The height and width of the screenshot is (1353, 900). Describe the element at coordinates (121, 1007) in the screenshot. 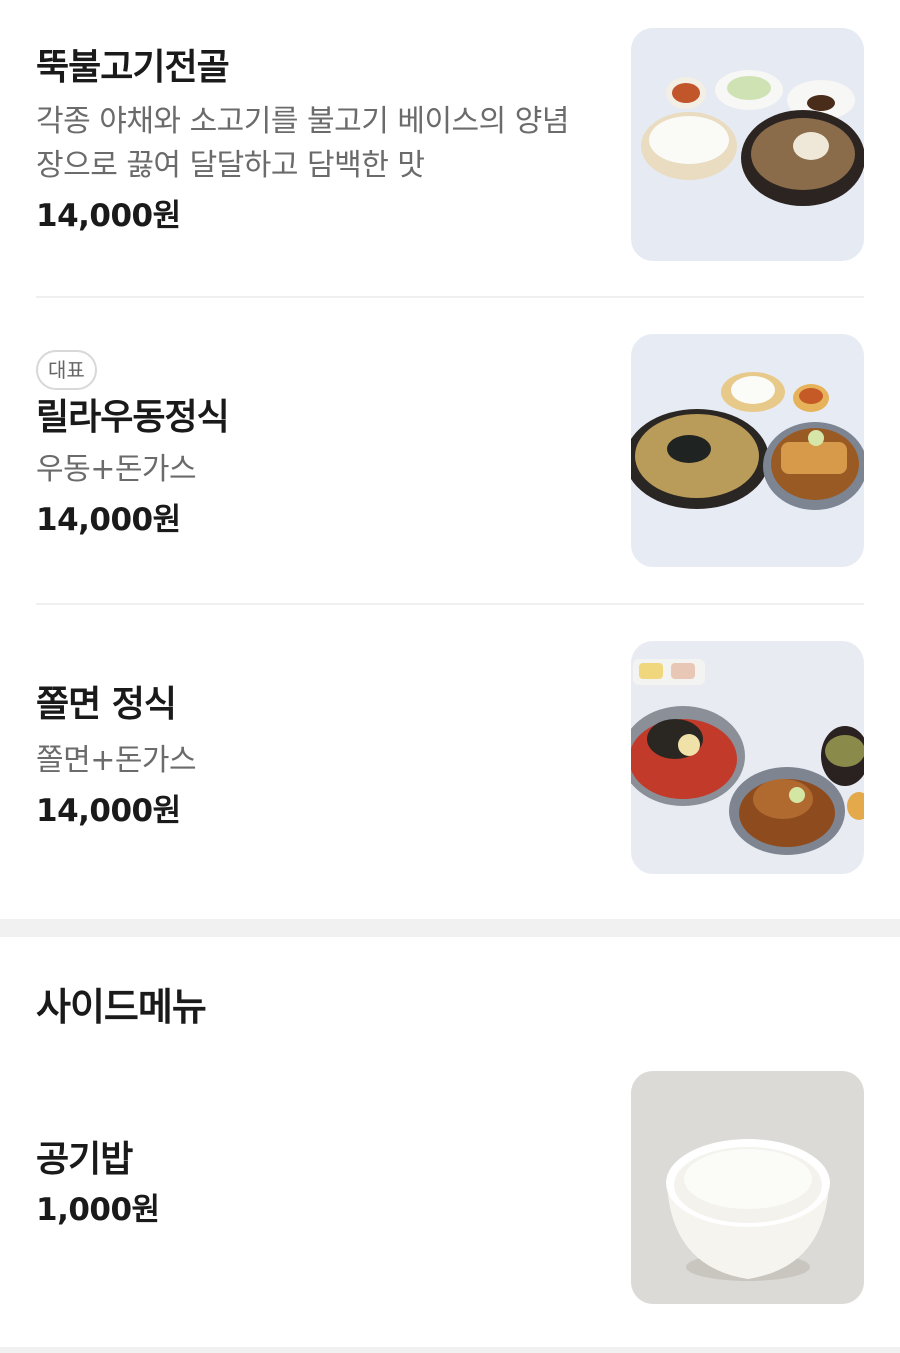

I see `section-title-side-menu: 사이드메뉴` at that location.